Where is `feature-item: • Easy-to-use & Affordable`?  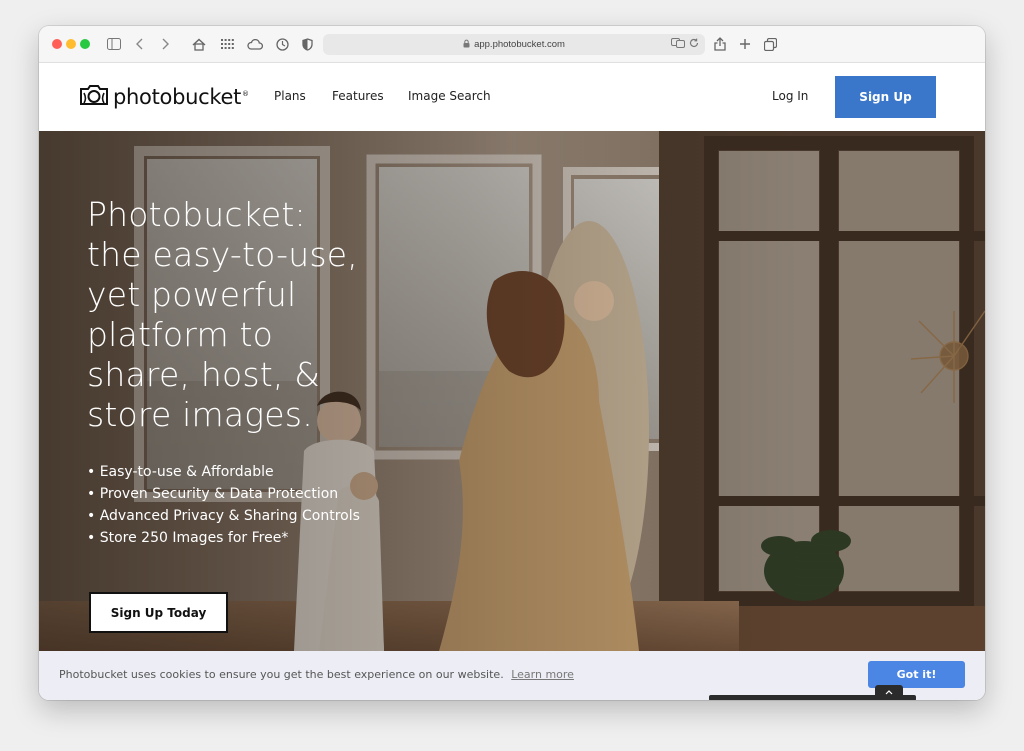
feature-item: • Easy-to-use & Affordable is located at coordinates (180, 472).